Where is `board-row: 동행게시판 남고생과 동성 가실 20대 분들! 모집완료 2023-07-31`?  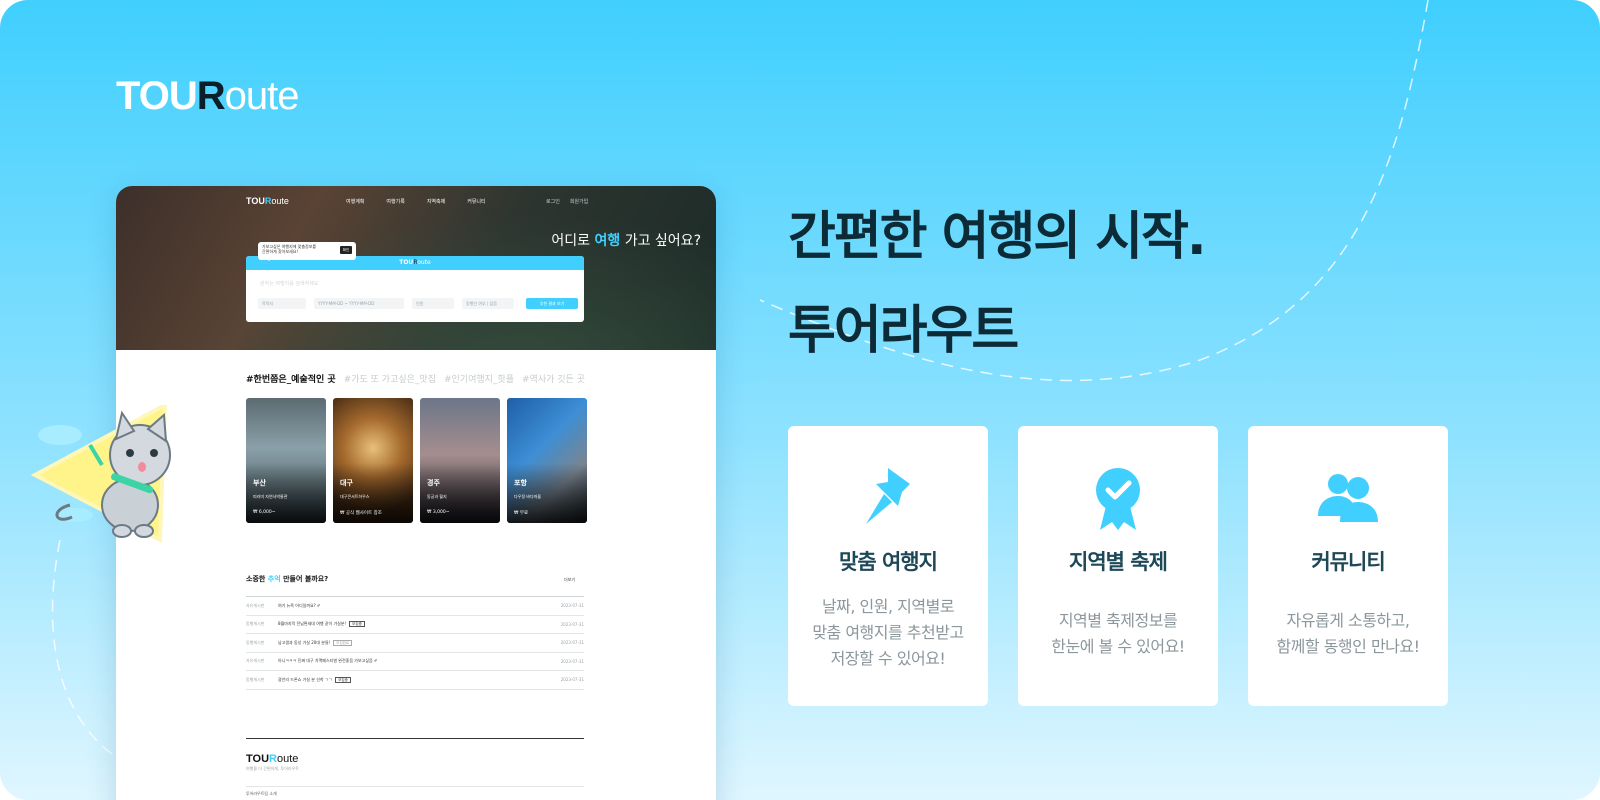 board-row: 동행게시판 남고생과 동성 가실 20대 분들! 모집완료 2023-07-31 is located at coordinates (415, 643).